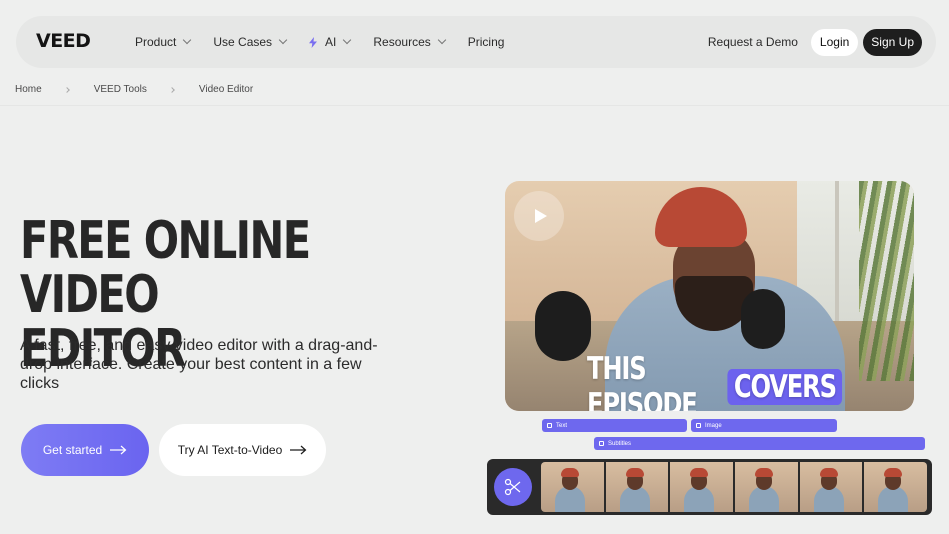 This screenshot has width=949, height=534. What do you see at coordinates (226, 89) in the screenshot?
I see `breadcrumb-video-editor: Video Editor` at bounding box center [226, 89].